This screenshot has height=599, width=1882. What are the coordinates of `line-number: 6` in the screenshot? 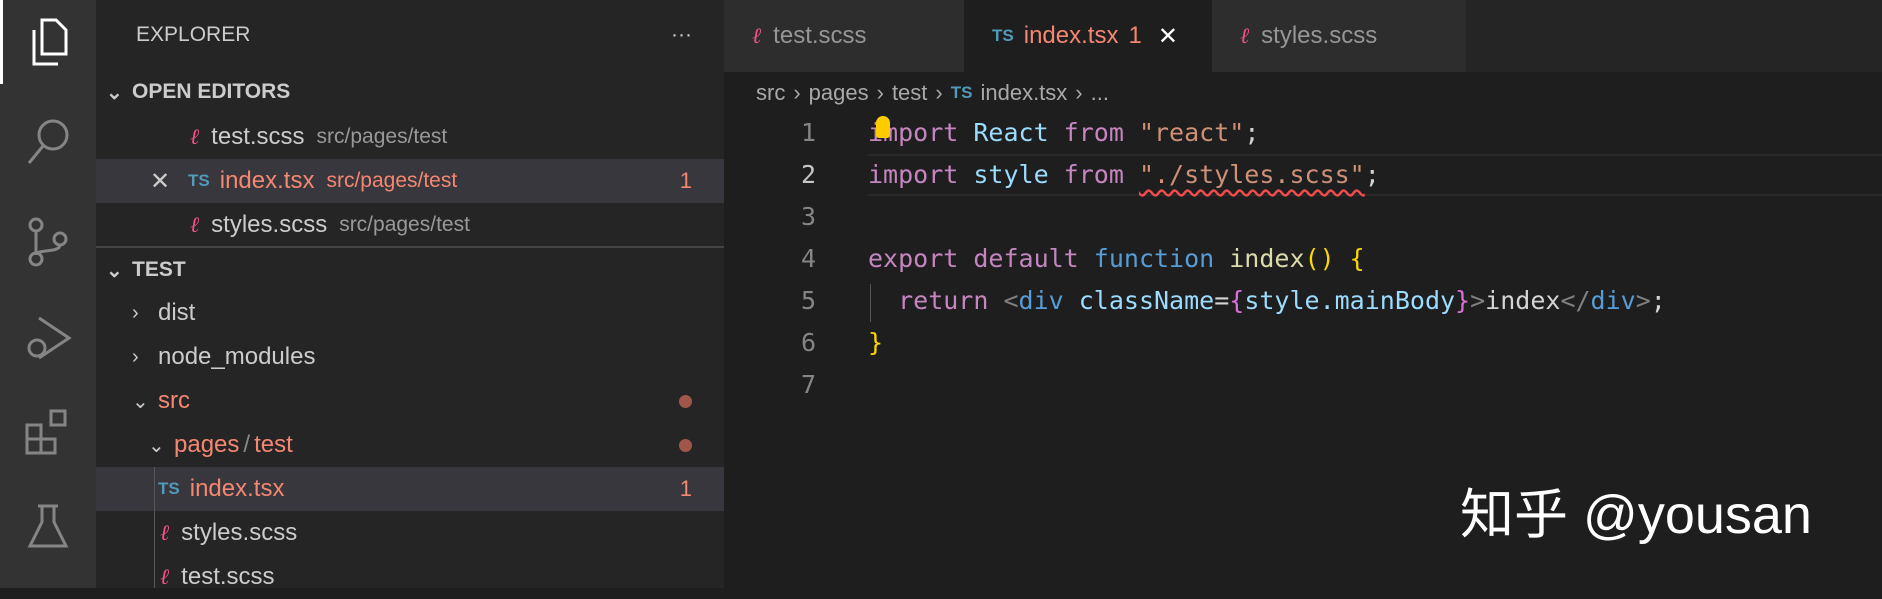 It's located at (808, 342).